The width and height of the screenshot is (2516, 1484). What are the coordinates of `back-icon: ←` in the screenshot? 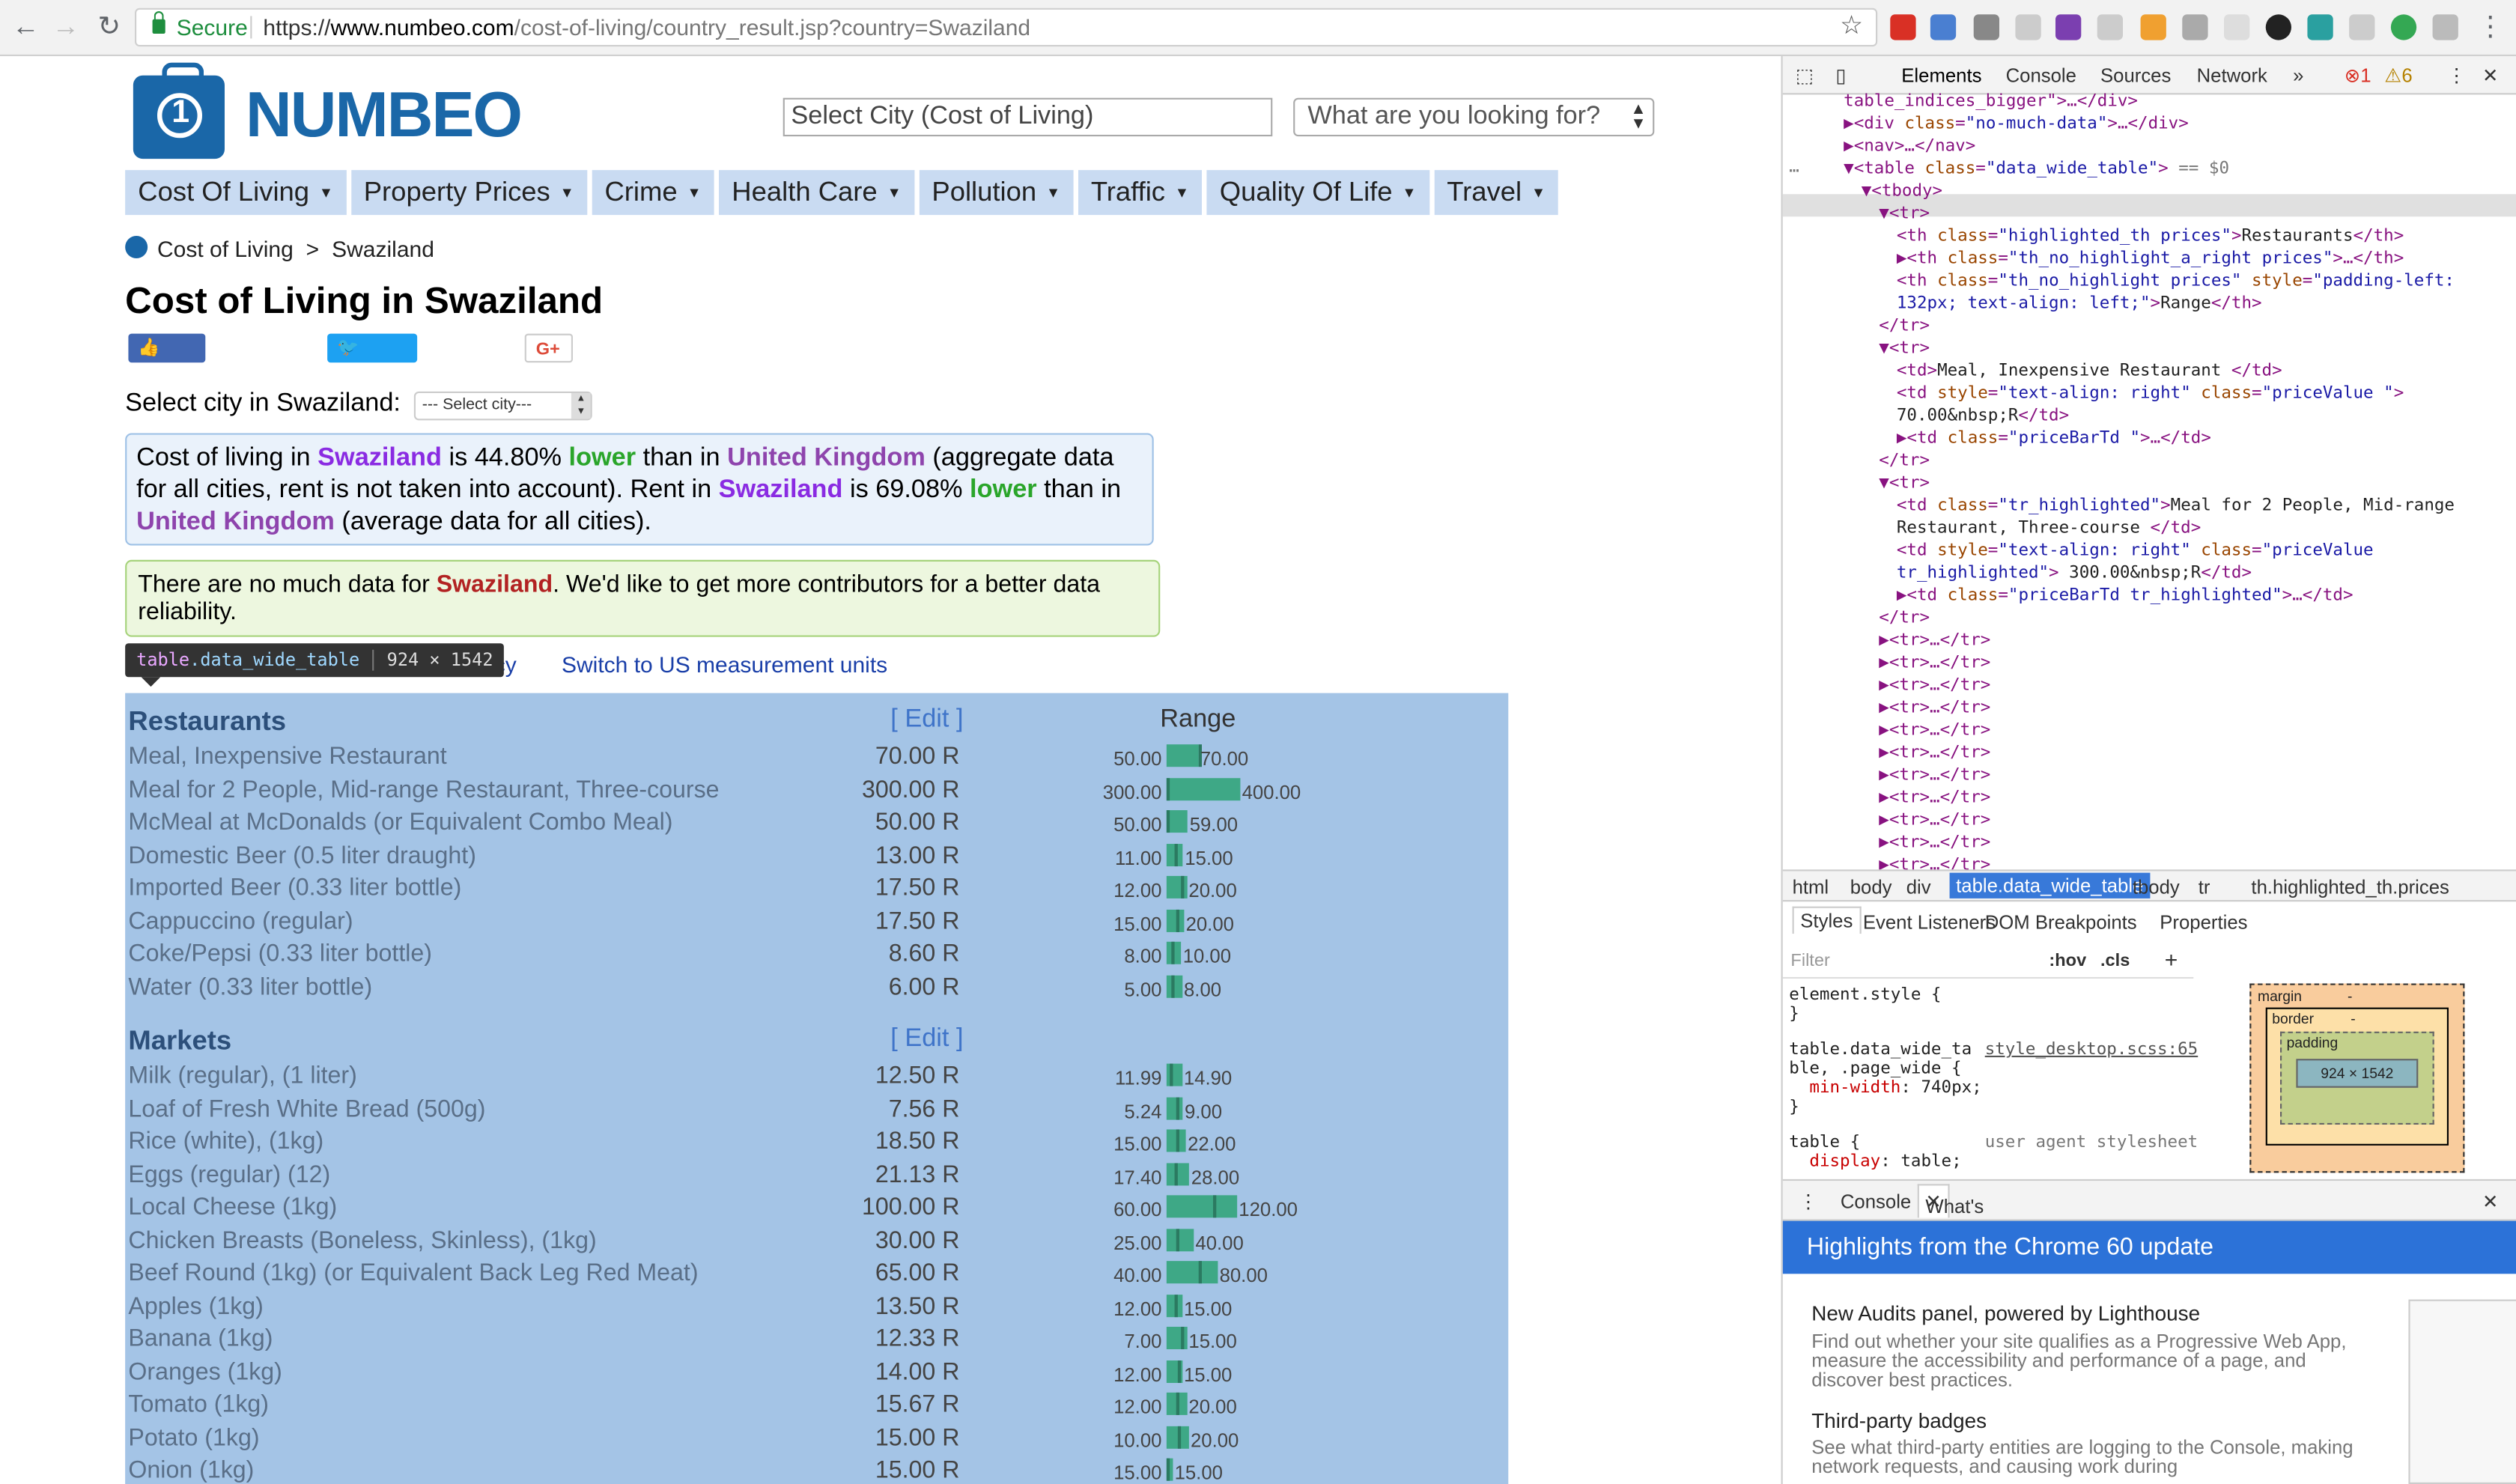 It's located at (26, 27).